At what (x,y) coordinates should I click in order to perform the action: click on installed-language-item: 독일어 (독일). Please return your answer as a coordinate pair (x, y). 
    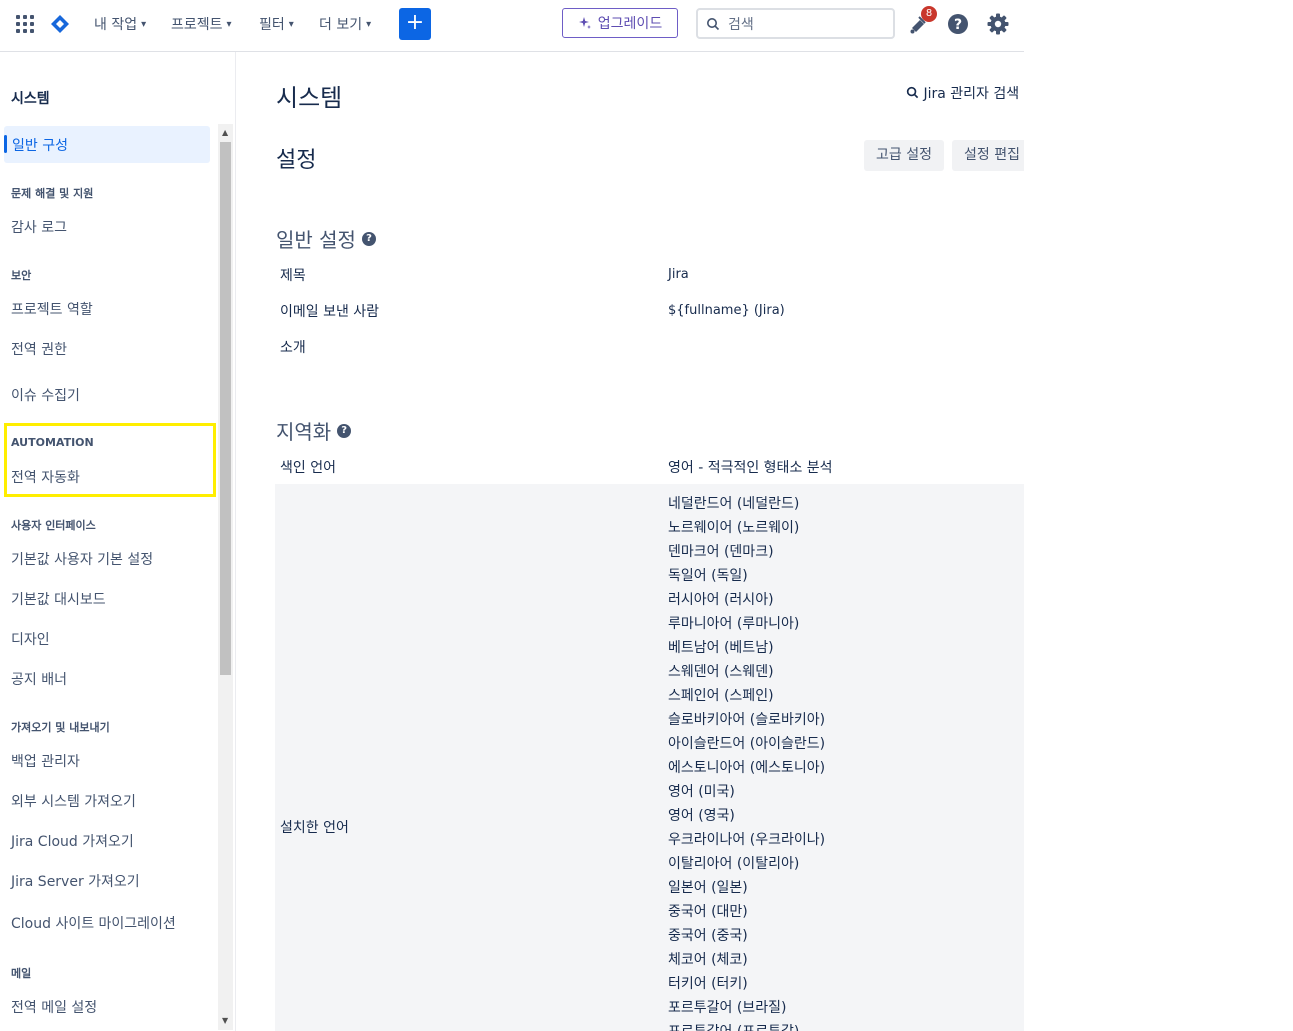
    Looking at the image, I should click on (708, 576).